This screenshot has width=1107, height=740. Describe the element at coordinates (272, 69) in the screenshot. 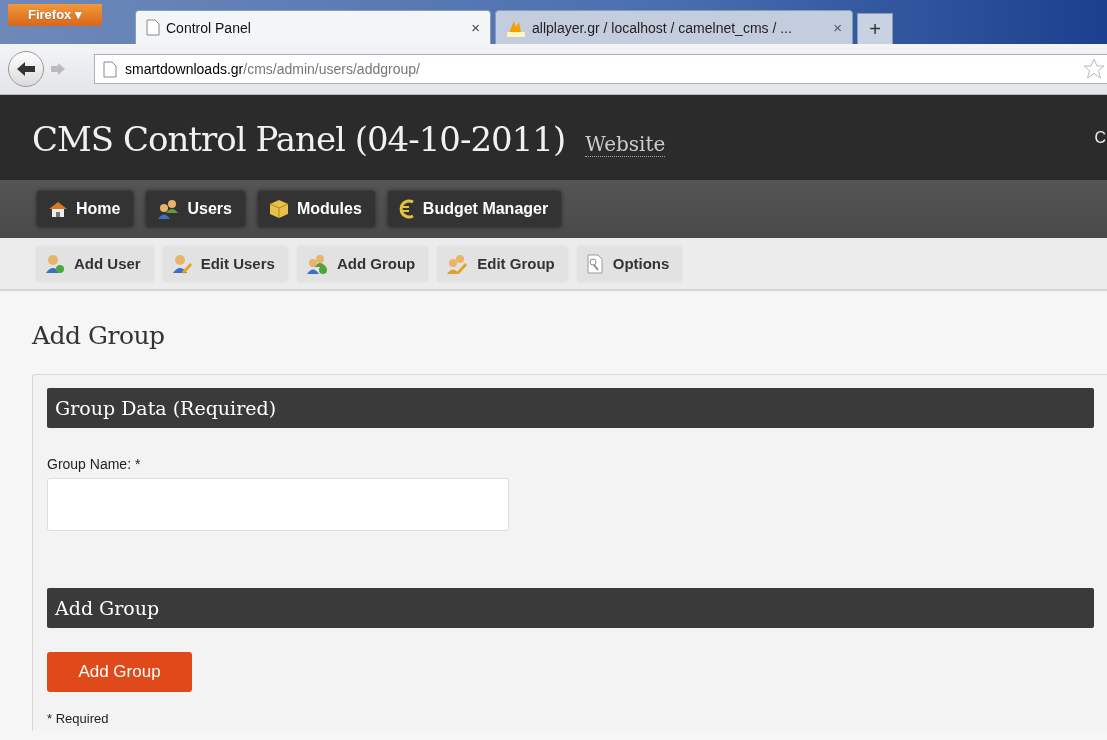

I see `url-text: smartdownloads.gr/cms/admin/users/addgroup/` at that location.